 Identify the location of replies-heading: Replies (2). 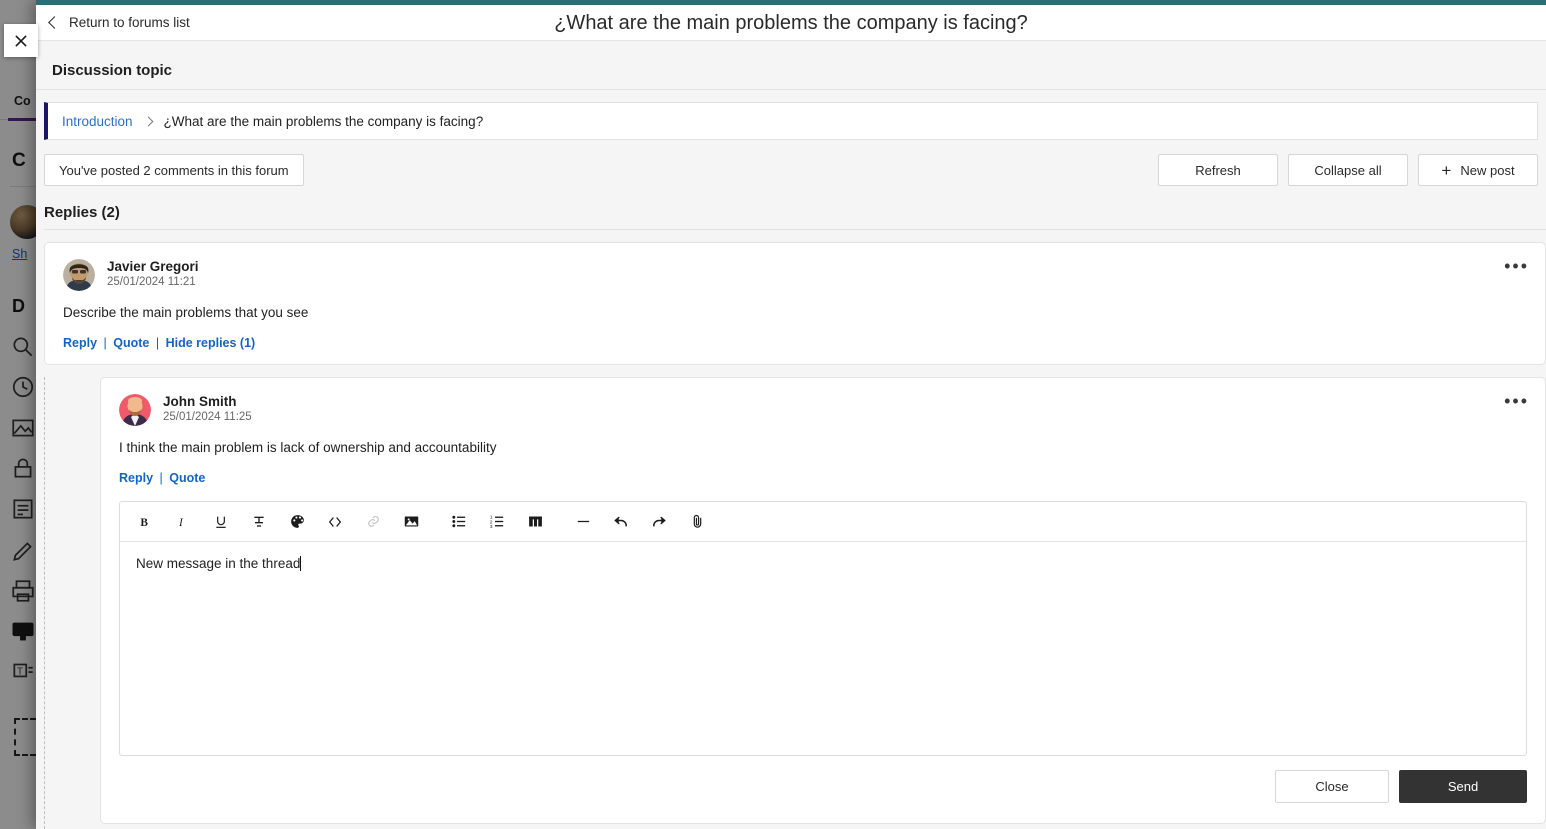
(82, 212).